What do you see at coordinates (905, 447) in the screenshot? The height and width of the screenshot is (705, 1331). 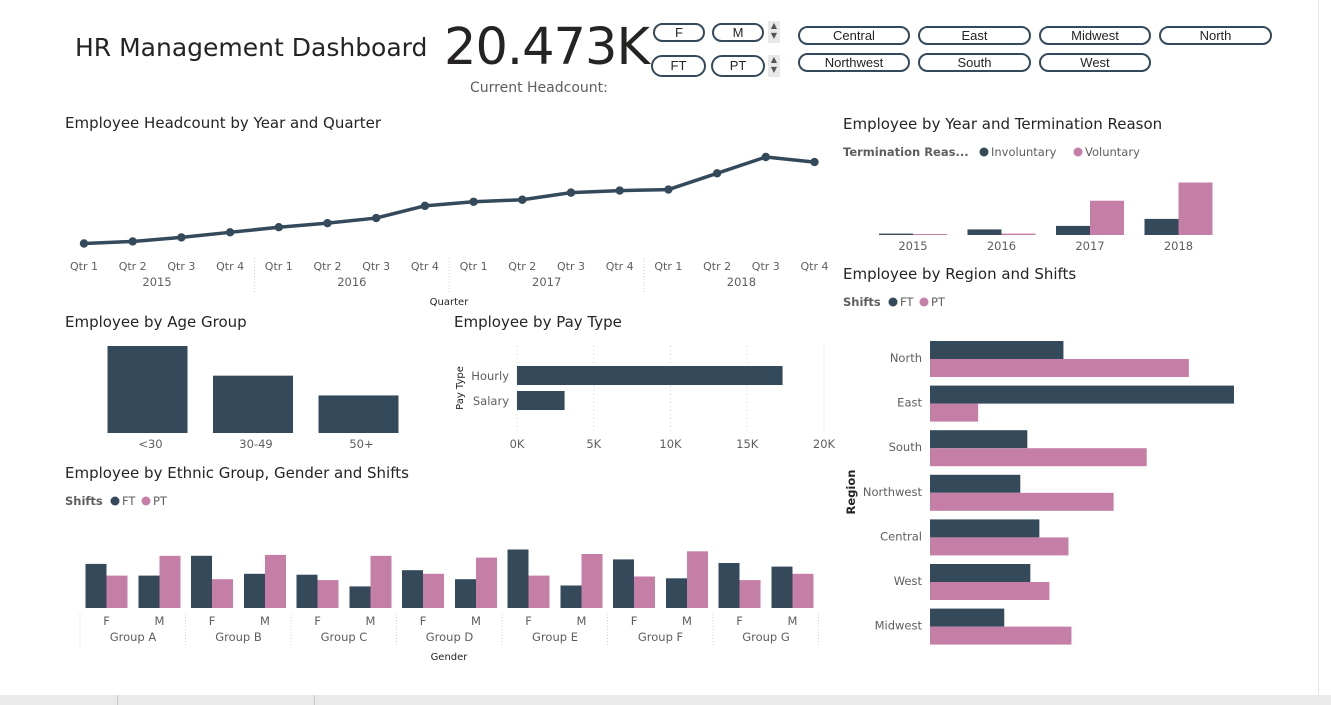 I see `y-tick-label: South` at bounding box center [905, 447].